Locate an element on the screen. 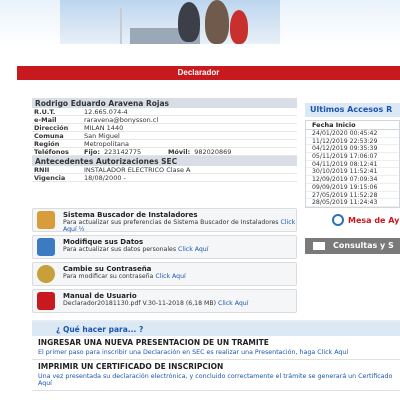  profile-row-rut: R.U.T. 12.665.074-4 is located at coordinates (164, 112).